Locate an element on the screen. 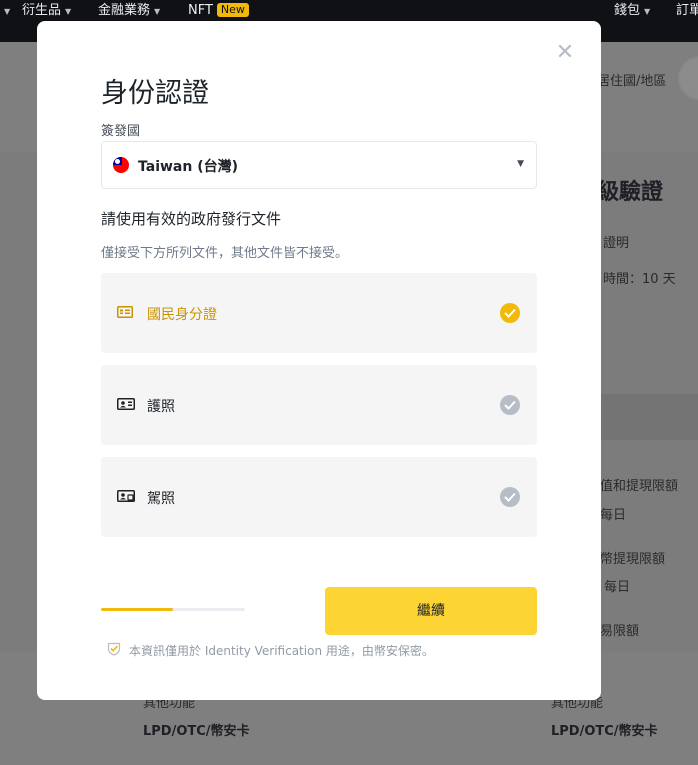 This screenshot has width=698, height=765. limit-label-1: 值和提現限額 is located at coordinates (639, 486).